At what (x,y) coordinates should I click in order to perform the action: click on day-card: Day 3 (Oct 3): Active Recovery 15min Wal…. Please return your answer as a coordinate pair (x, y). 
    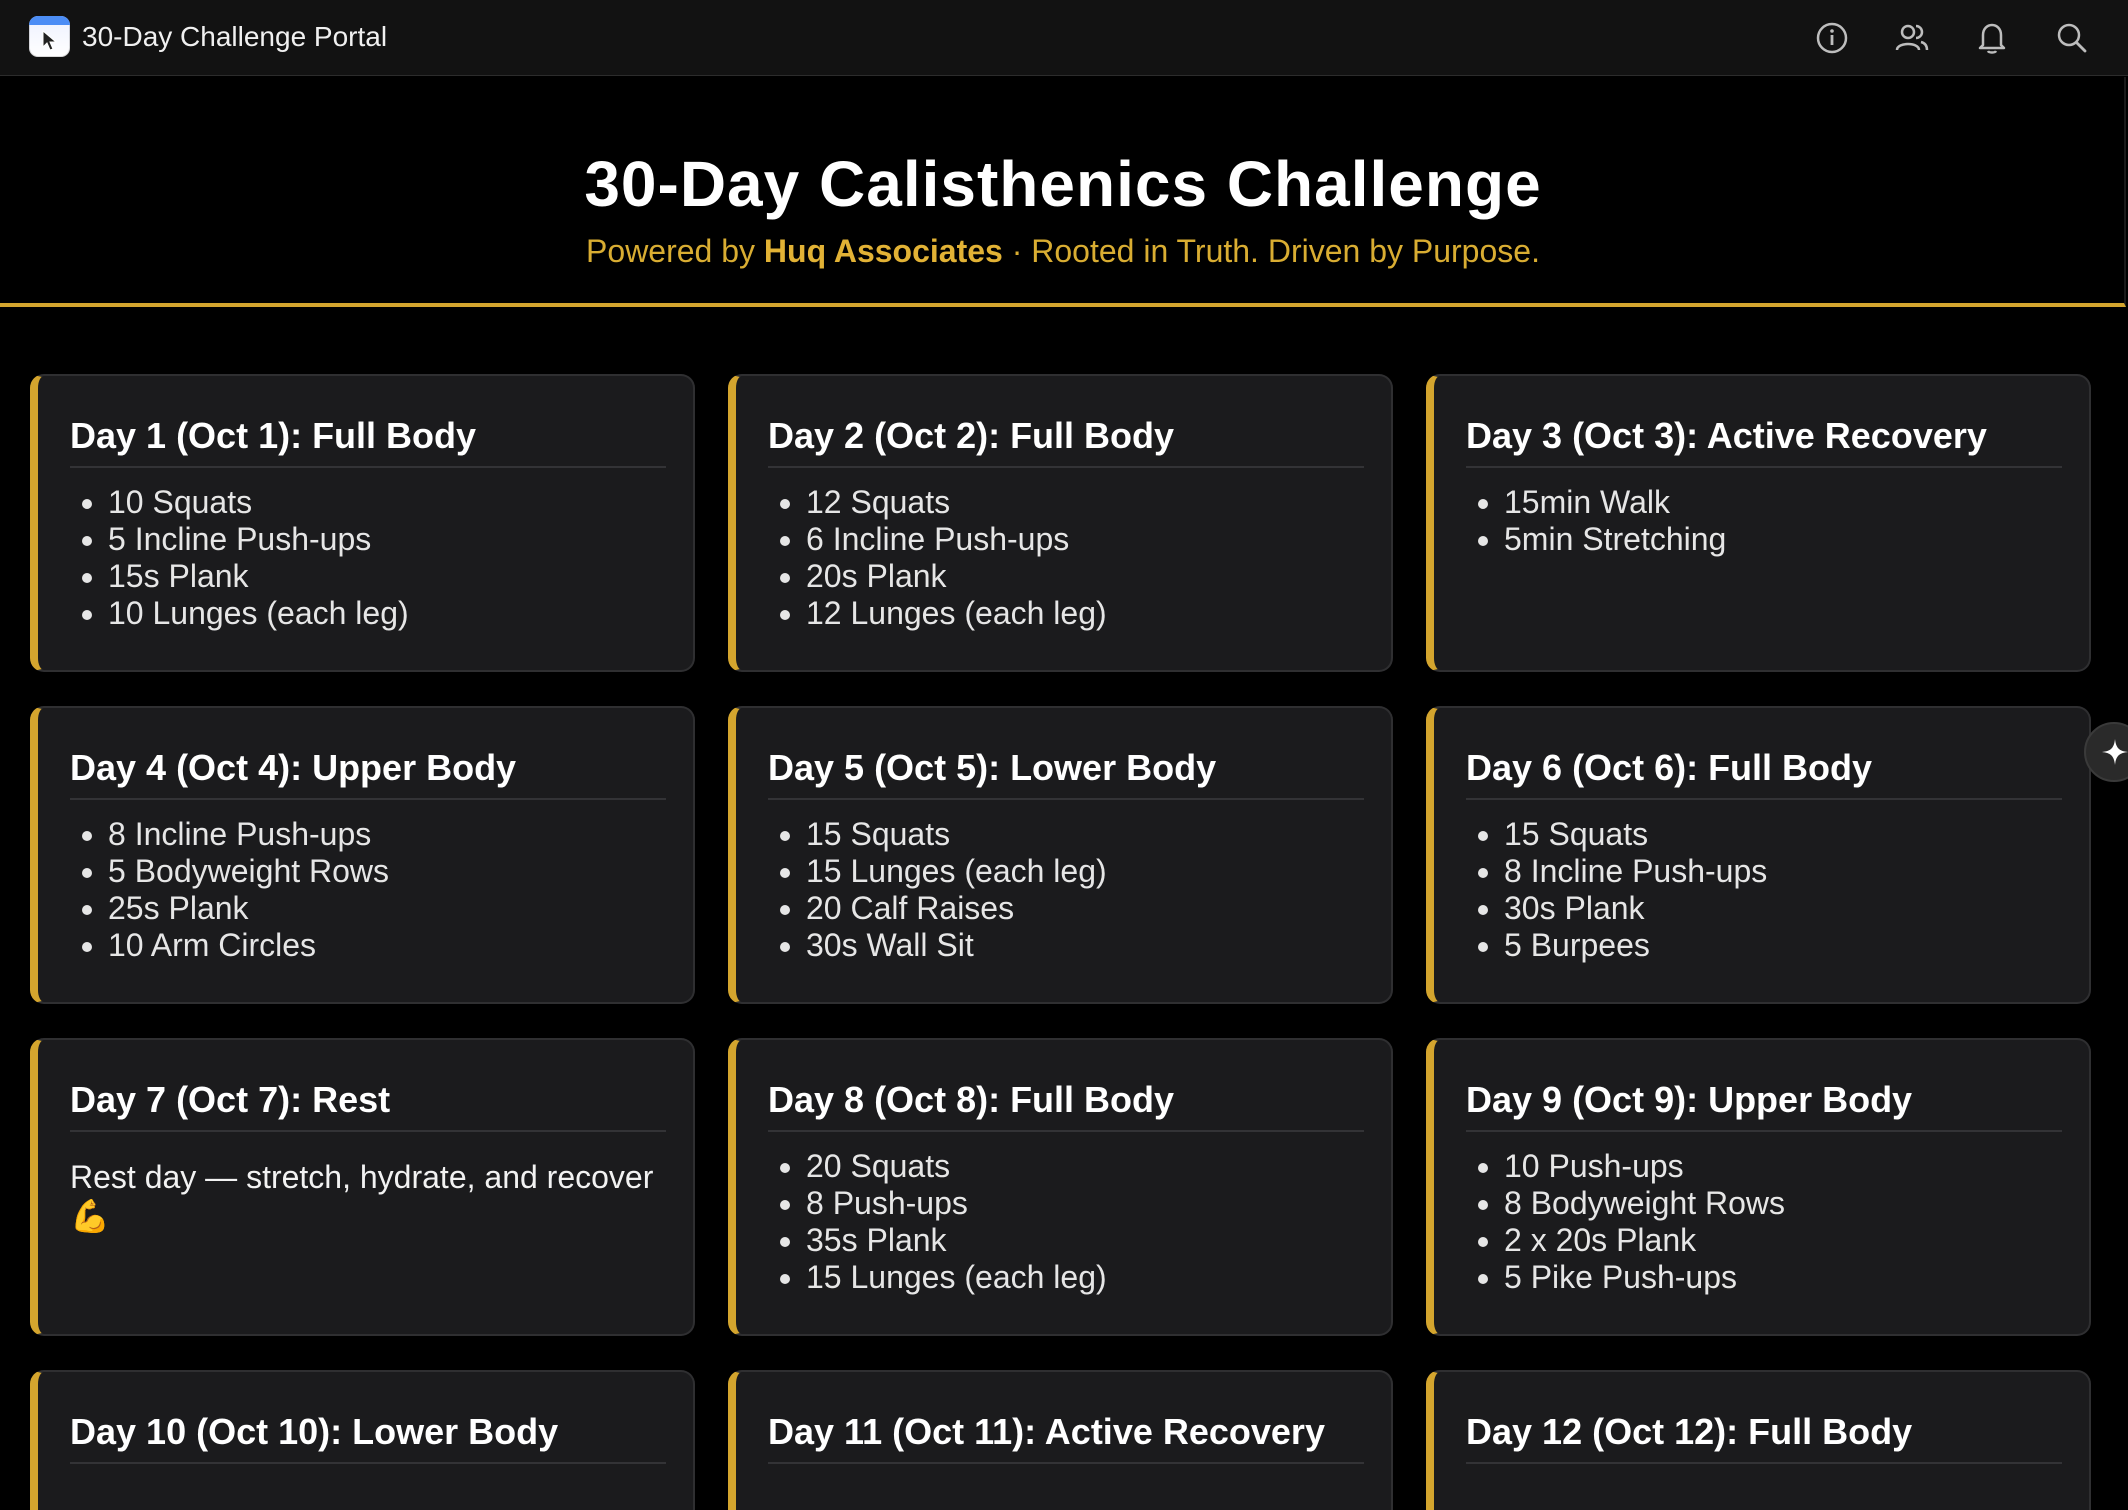
    Looking at the image, I should click on (1758, 523).